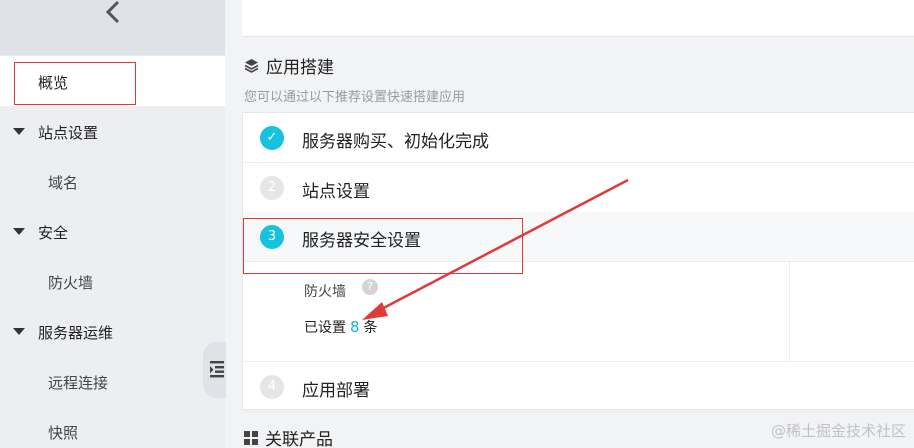  What do you see at coordinates (838, 431) in the screenshot?
I see `watermark: @稀土掘金技术社区` at bounding box center [838, 431].